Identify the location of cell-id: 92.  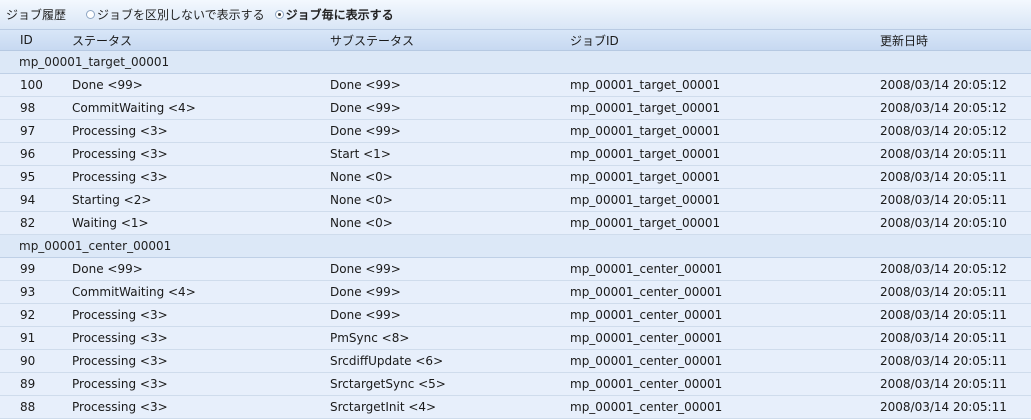
(28, 315).